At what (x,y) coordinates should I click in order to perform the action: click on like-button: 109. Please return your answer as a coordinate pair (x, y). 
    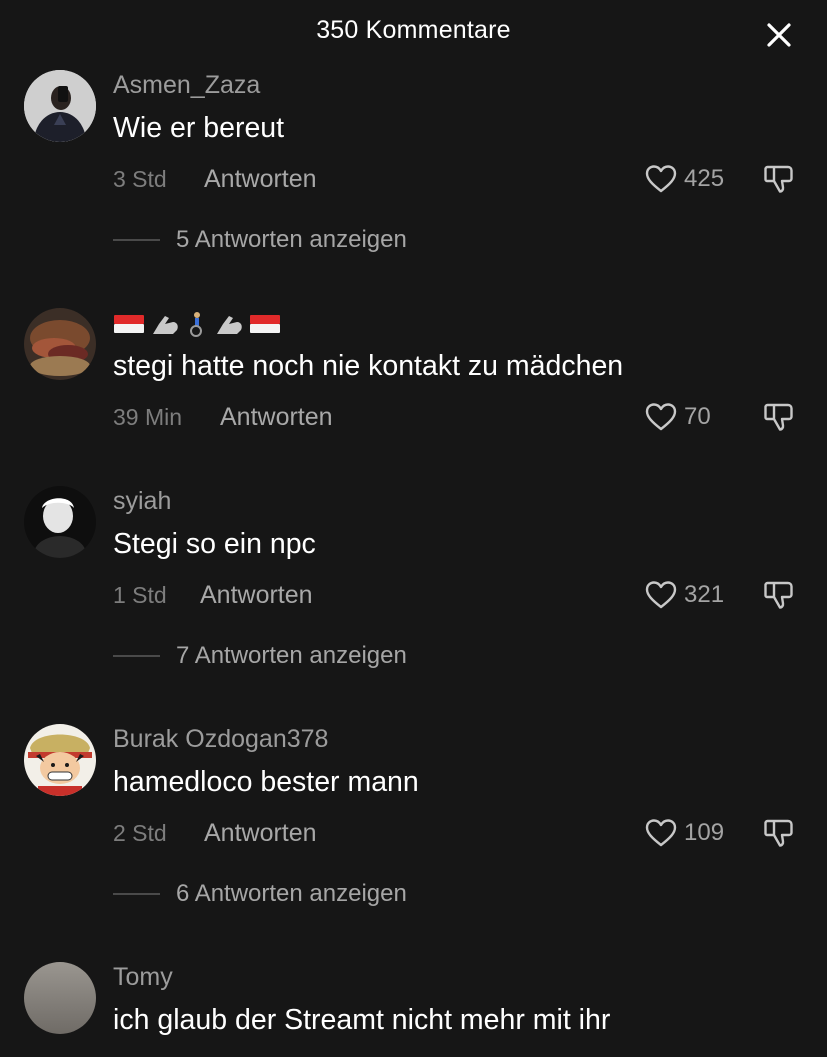
    Looking at the image, I should click on (684, 833).